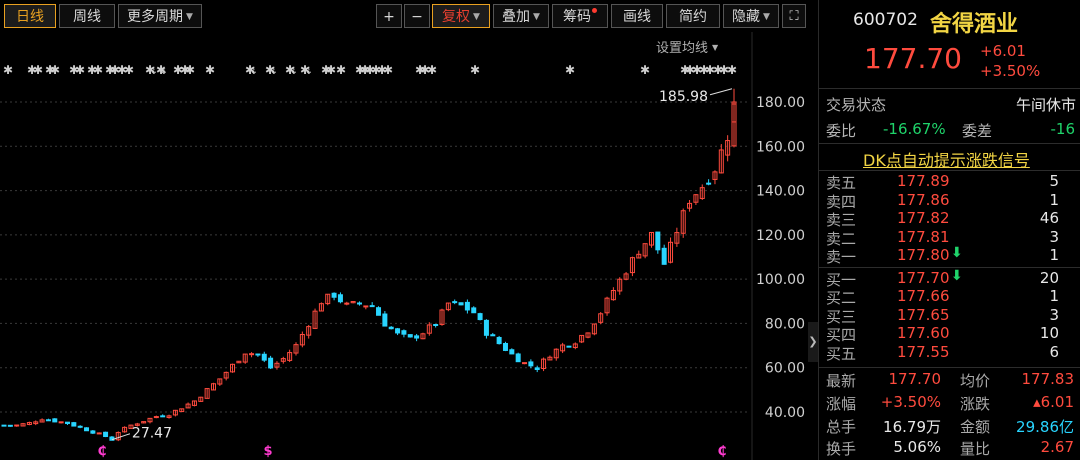  I want to click on latest-value: 177.70, so click(915, 379).